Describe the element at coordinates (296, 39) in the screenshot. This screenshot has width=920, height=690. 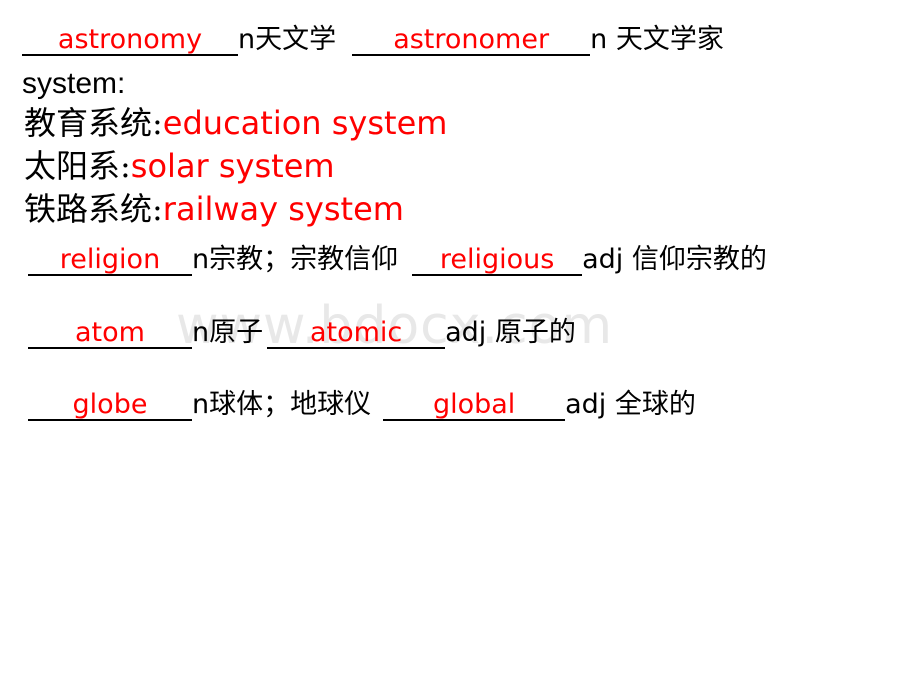
I see `meaning-astronomy: 天文学` at that location.